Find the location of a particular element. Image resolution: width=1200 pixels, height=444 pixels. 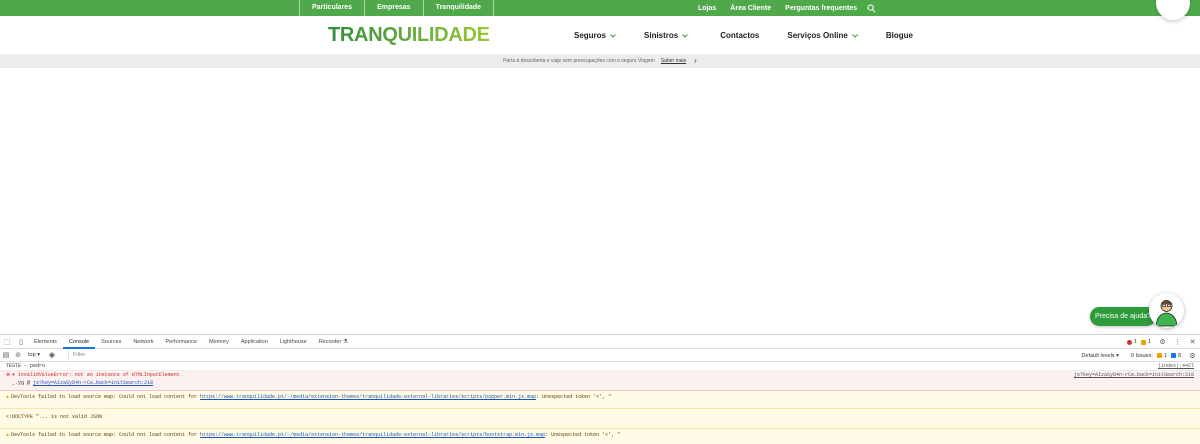

log-levels-label: Default levels is located at coordinates (1098, 355).